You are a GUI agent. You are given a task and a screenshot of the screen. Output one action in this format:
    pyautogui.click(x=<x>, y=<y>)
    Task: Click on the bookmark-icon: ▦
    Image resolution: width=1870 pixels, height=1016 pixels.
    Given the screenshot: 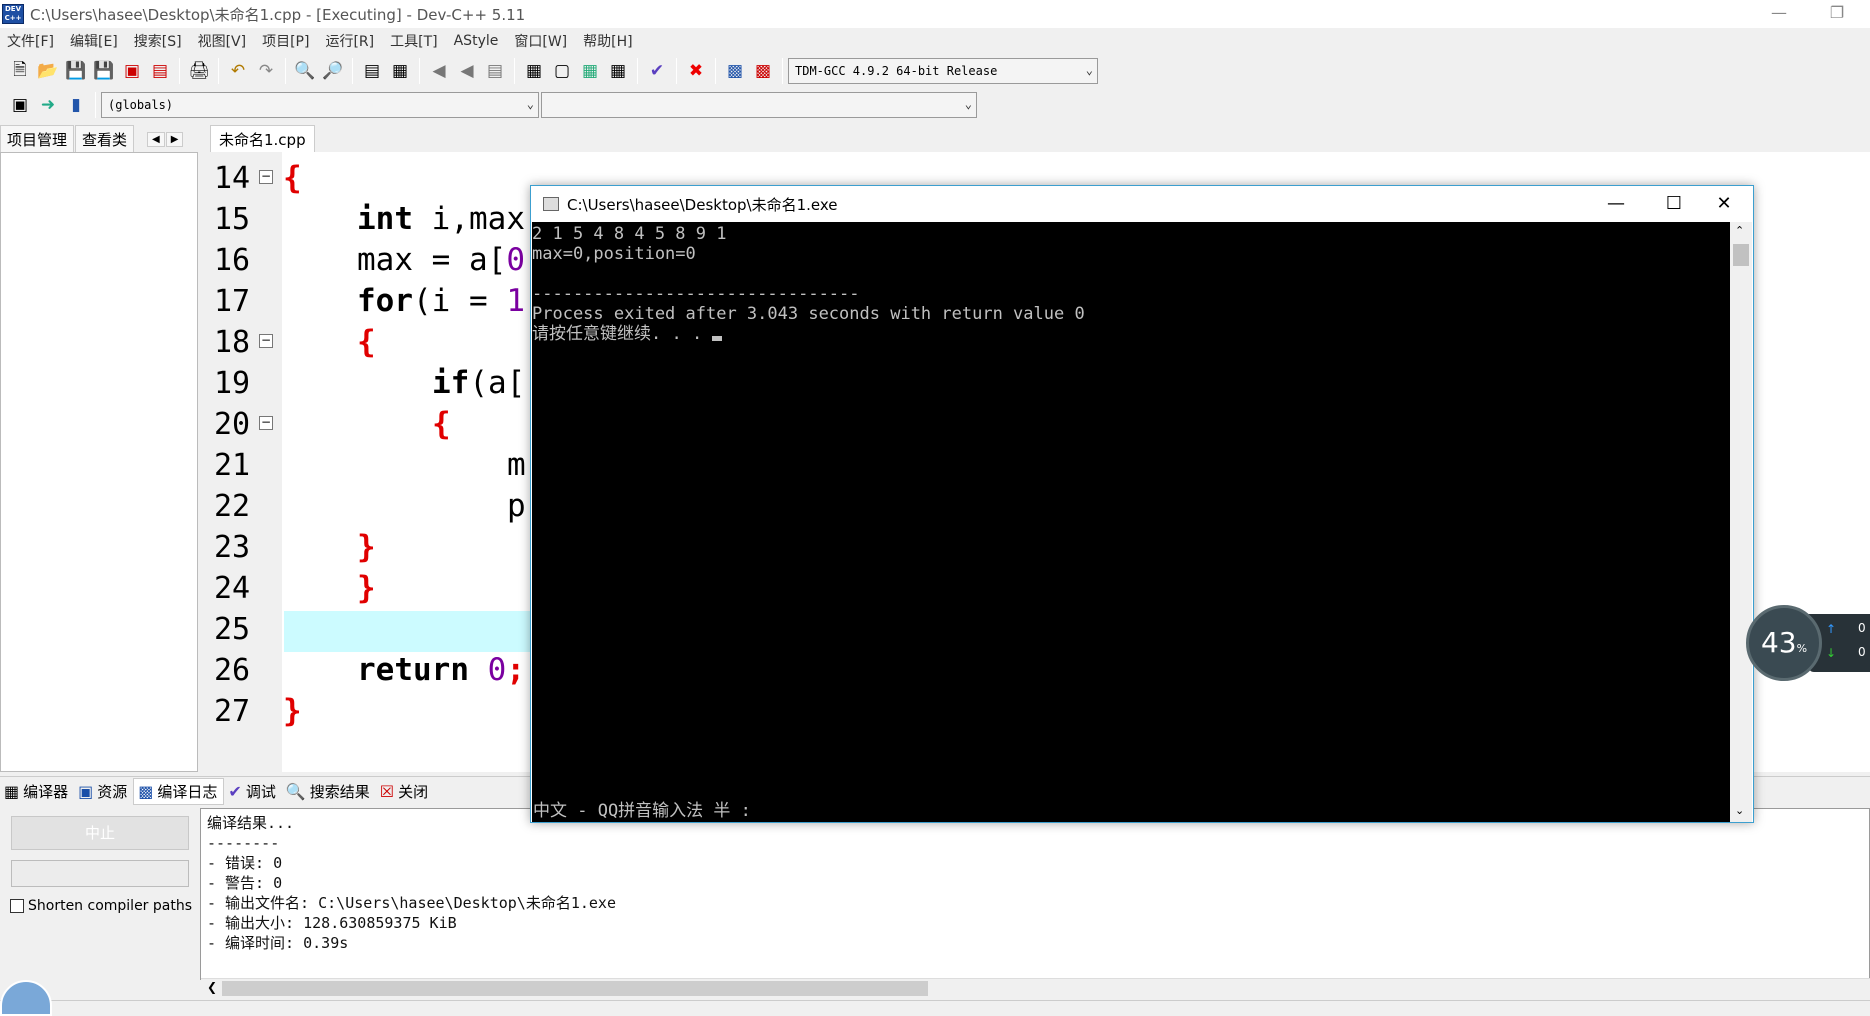 What is the action you would take?
    pyautogui.click(x=400, y=71)
    